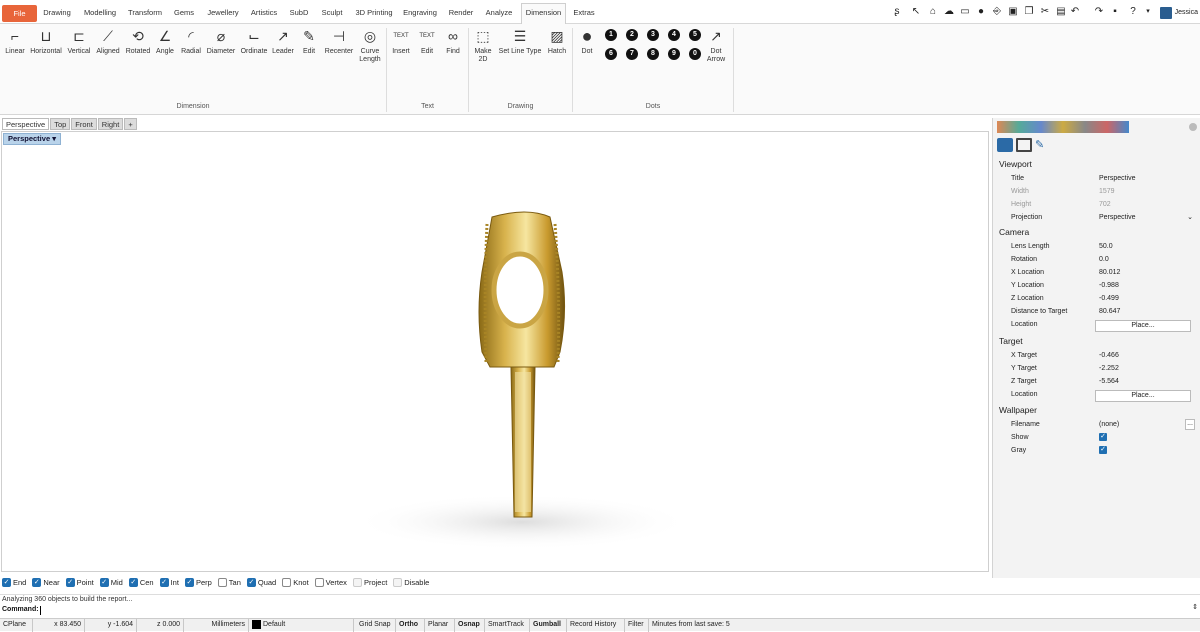 The height and width of the screenshot is (632, 1200). Describe the element at coordinates (637, 625) in the screenshot. I see `filter-toggle: Filter` at that location.